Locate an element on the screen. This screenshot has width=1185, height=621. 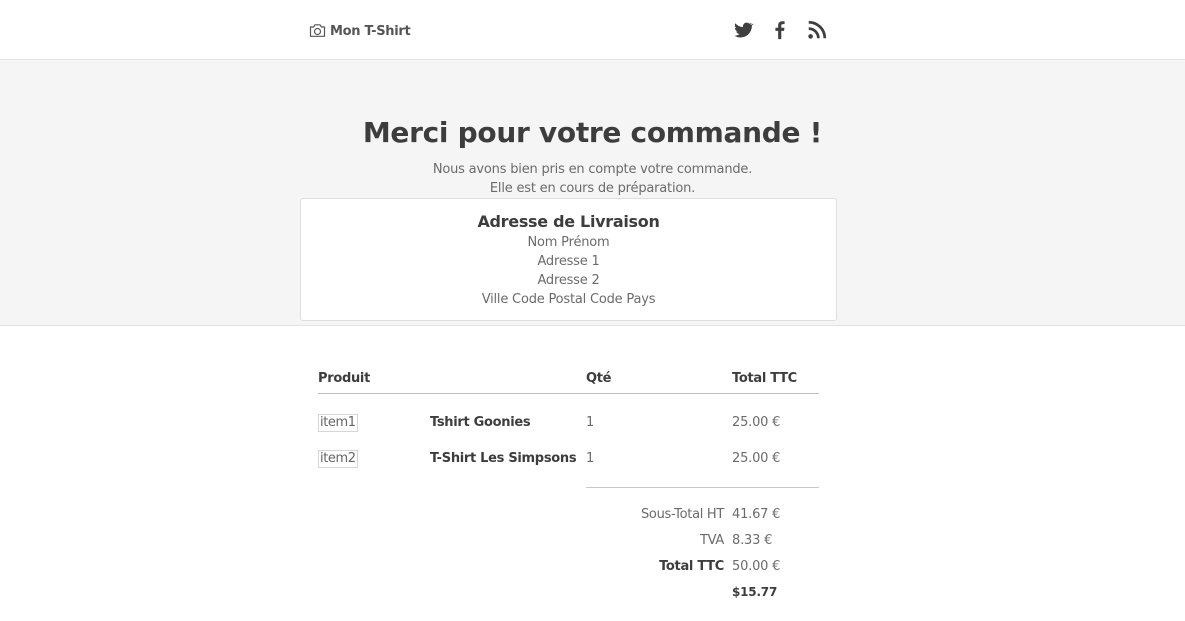
tax-row: TVA 8.33 € is located at coordinates (568, 542).